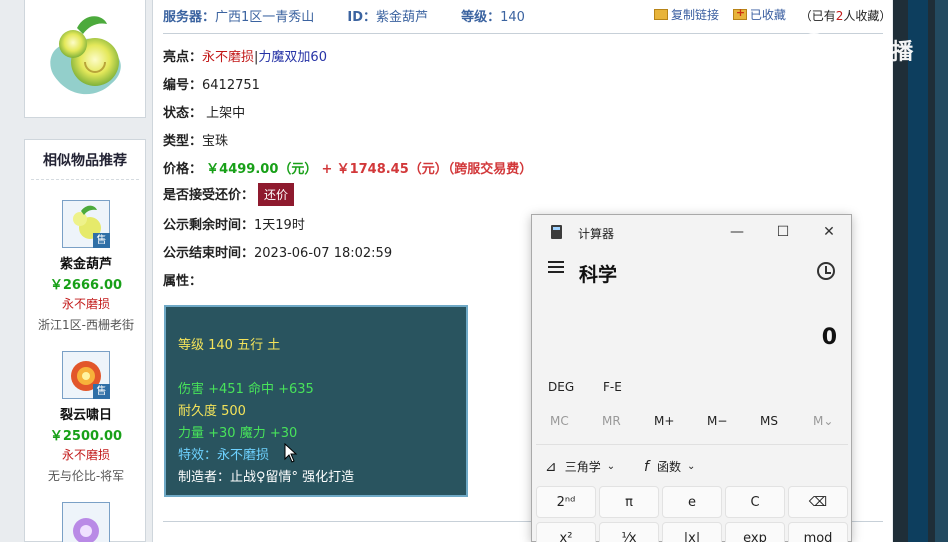  I want to click on function-icon: f, so click(646, 466).